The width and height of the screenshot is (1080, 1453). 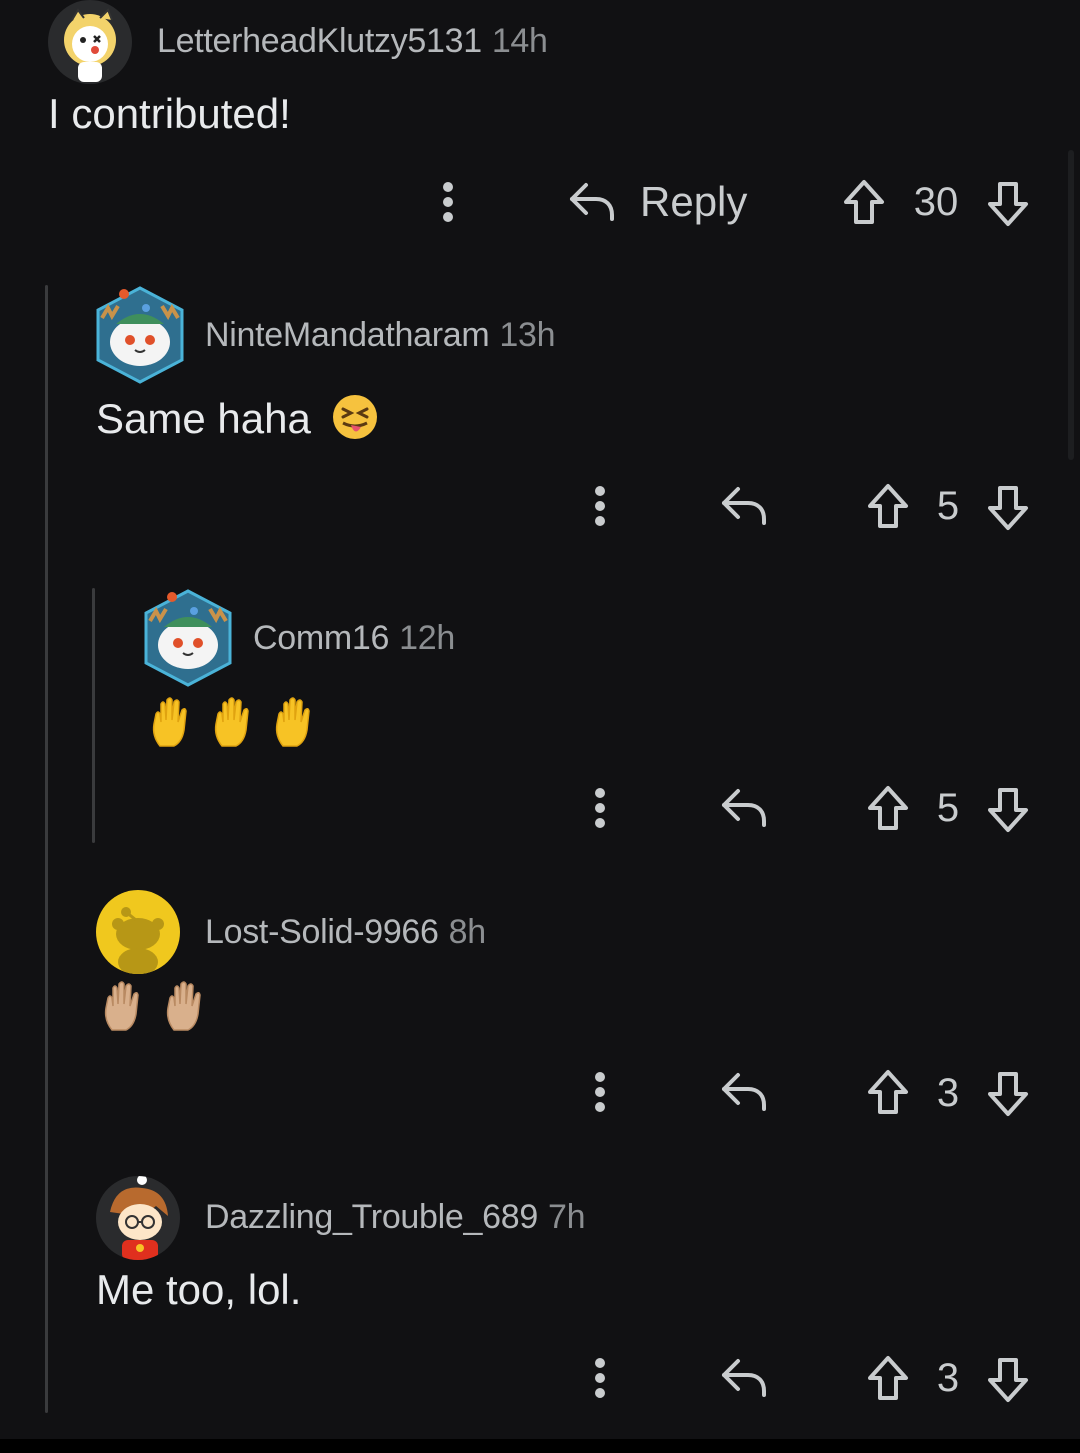 I want to click on comment-author: Dazzling_Trouble_689 7h, so click(x=395, y=1217).